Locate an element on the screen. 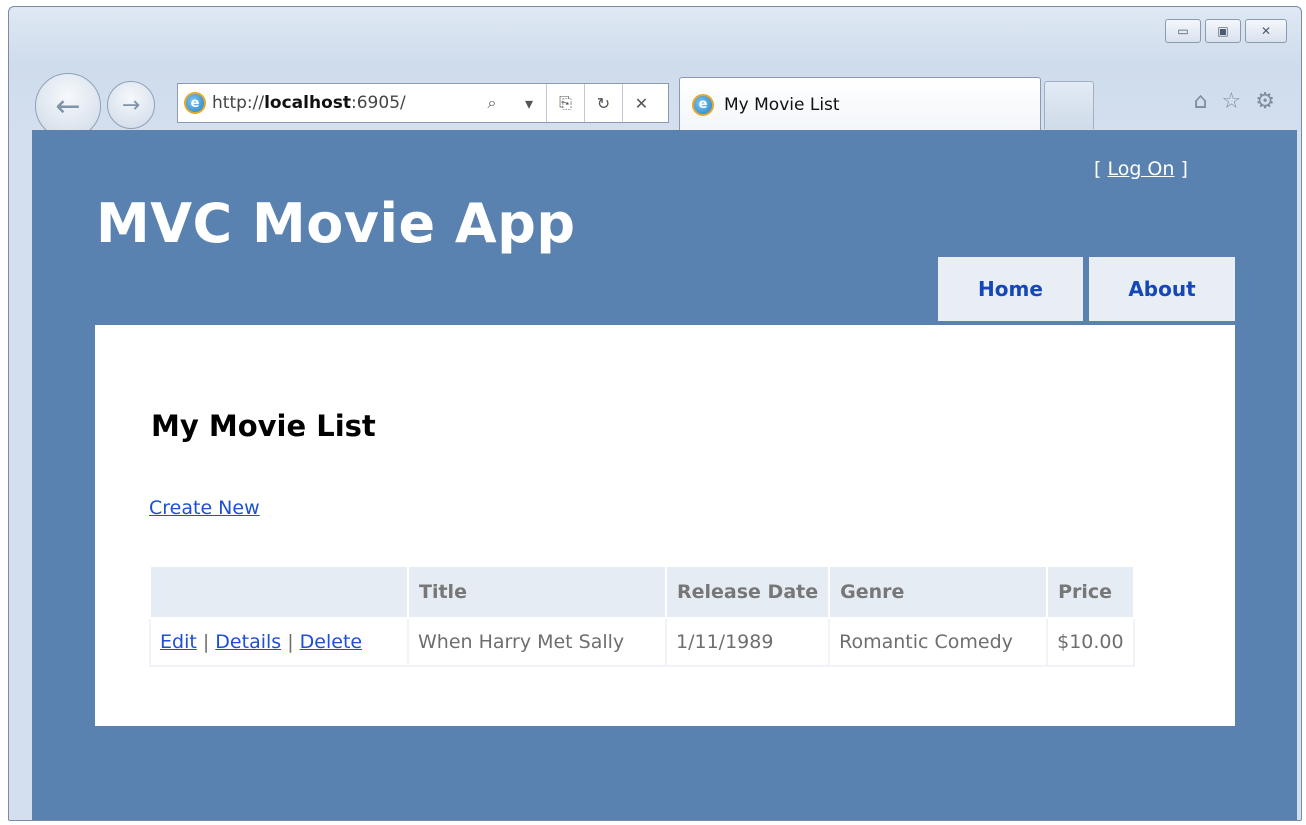  home-icon: ⌂ is located at coordinates (1201, 101).